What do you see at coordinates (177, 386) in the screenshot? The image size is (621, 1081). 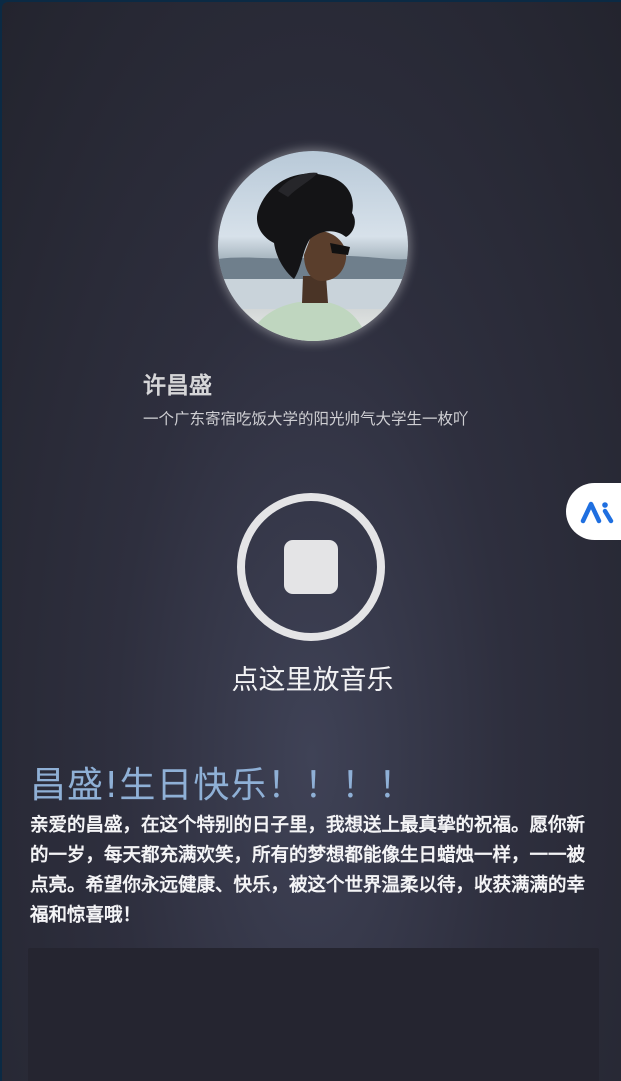 I see `profile-name: 许昌盛` at bounding box center [177, 386].